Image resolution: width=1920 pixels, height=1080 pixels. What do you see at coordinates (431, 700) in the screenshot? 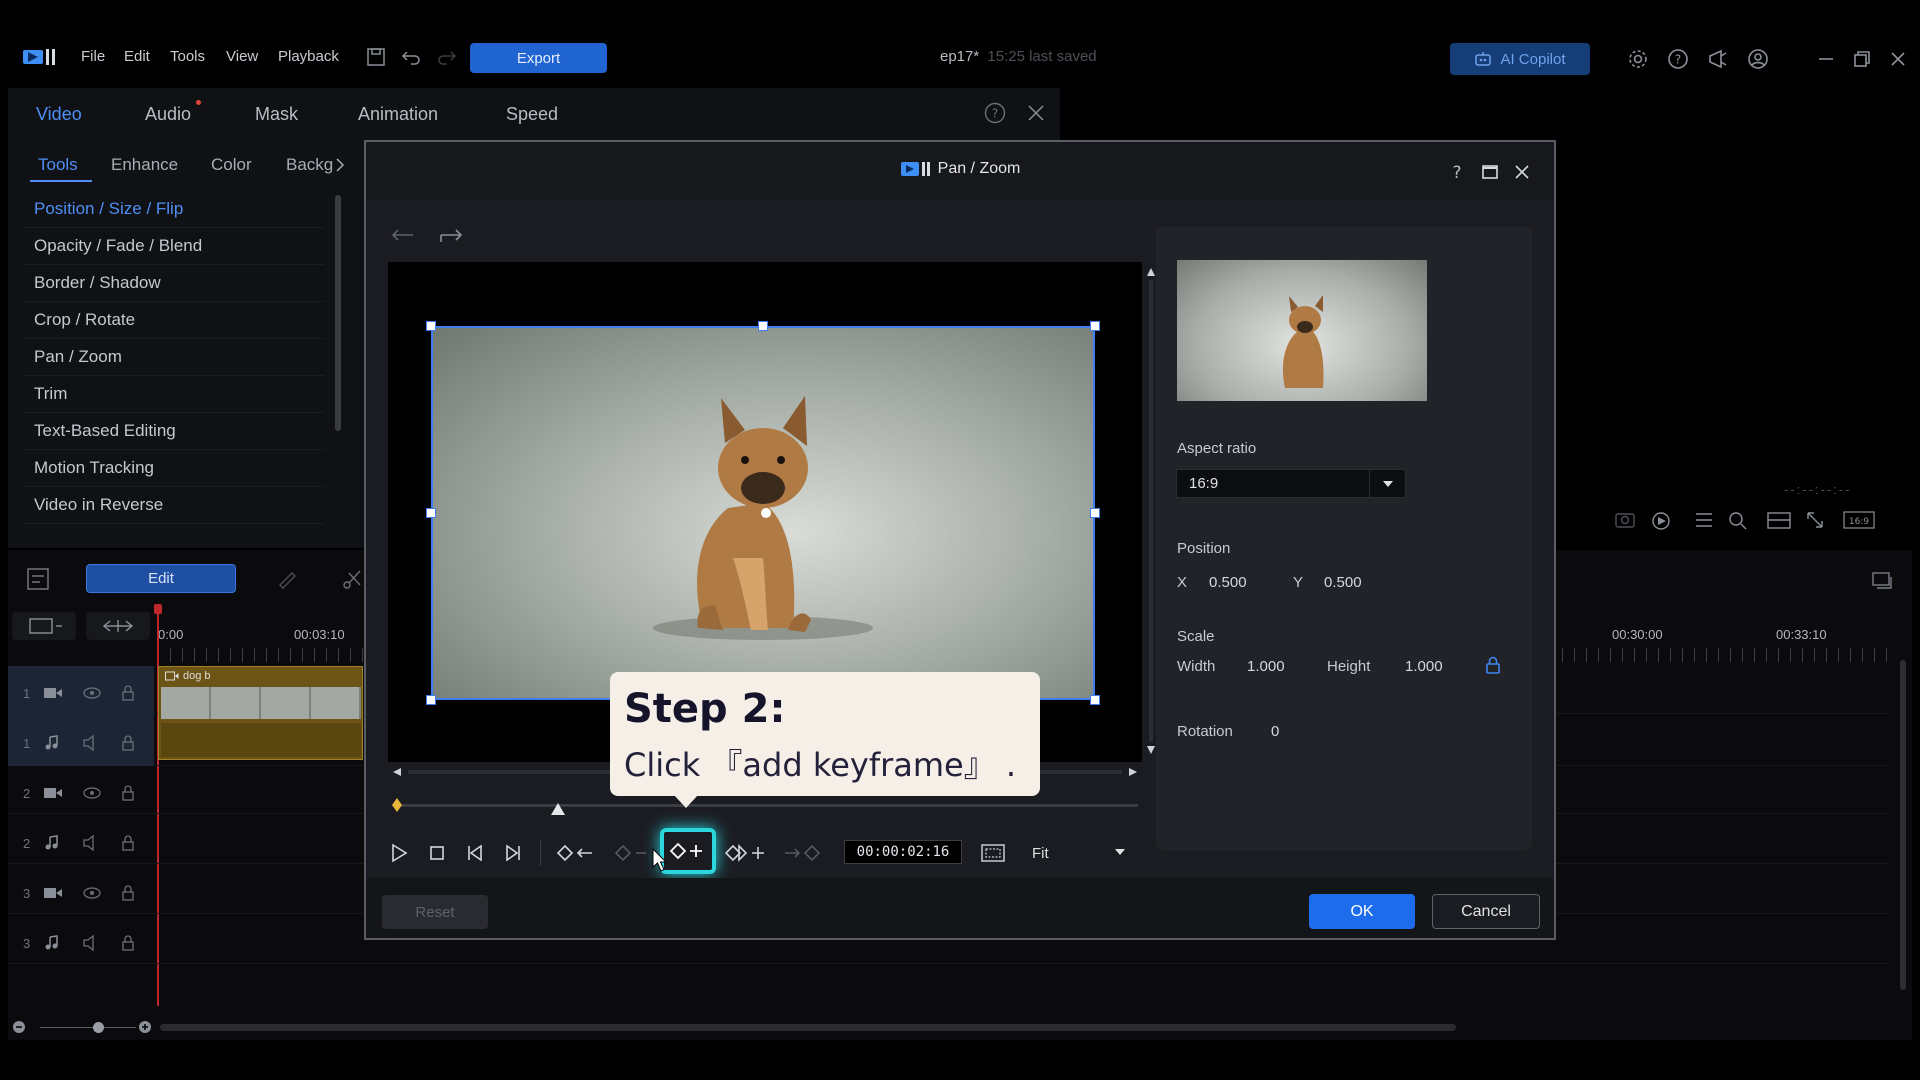
I see `resize-handle-bottom-left` at bounding box center [431, 700].